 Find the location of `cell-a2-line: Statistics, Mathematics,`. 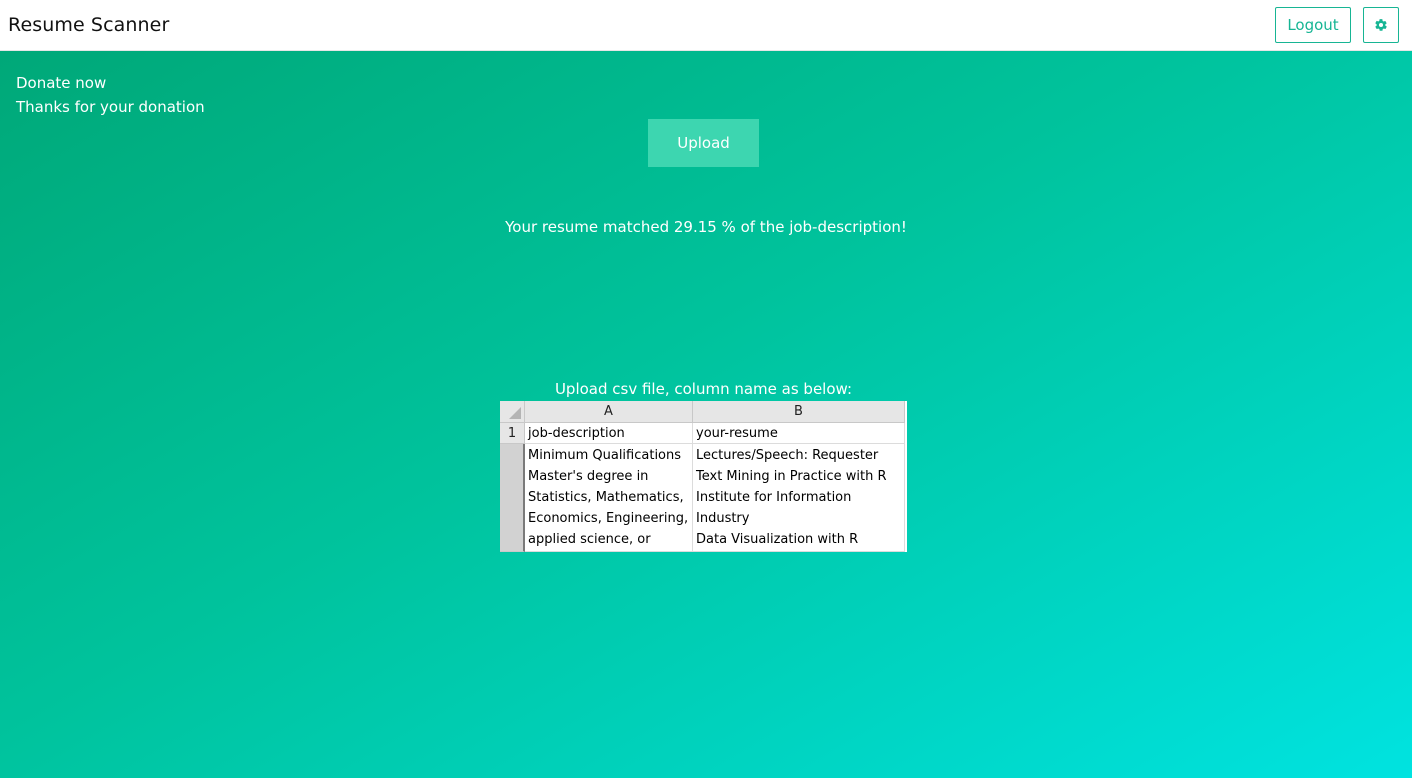

cell-a2-line: Statistics, Mathematics, is located at coordinates (606, 497).